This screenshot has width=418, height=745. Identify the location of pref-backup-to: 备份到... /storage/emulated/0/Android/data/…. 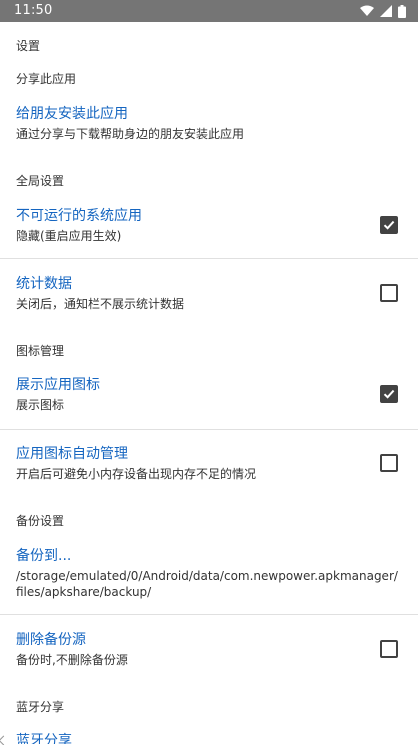
(209, 575).